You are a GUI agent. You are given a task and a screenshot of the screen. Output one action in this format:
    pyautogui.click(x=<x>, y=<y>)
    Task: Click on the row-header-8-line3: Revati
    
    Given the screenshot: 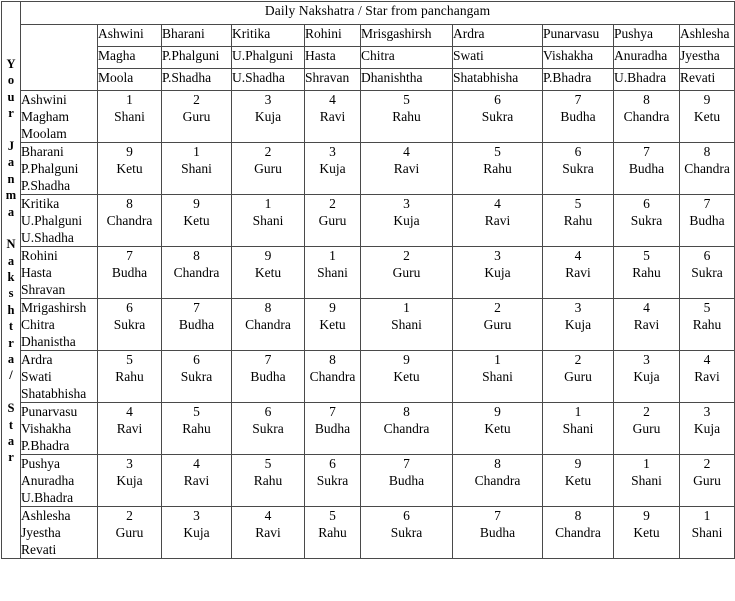 What is the action you would take?
    pyautogui.click(x=39, y=549)
    